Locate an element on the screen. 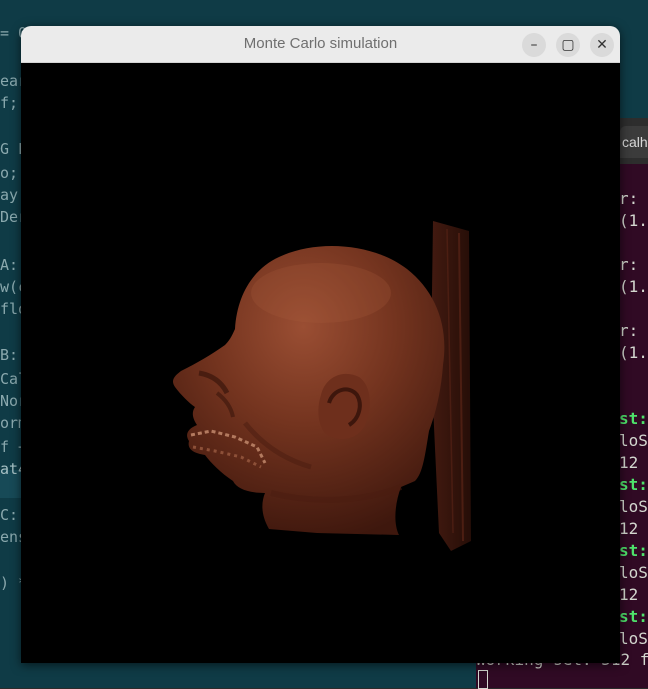  maximize-button: ▢ is located at coordinates (568, 45).